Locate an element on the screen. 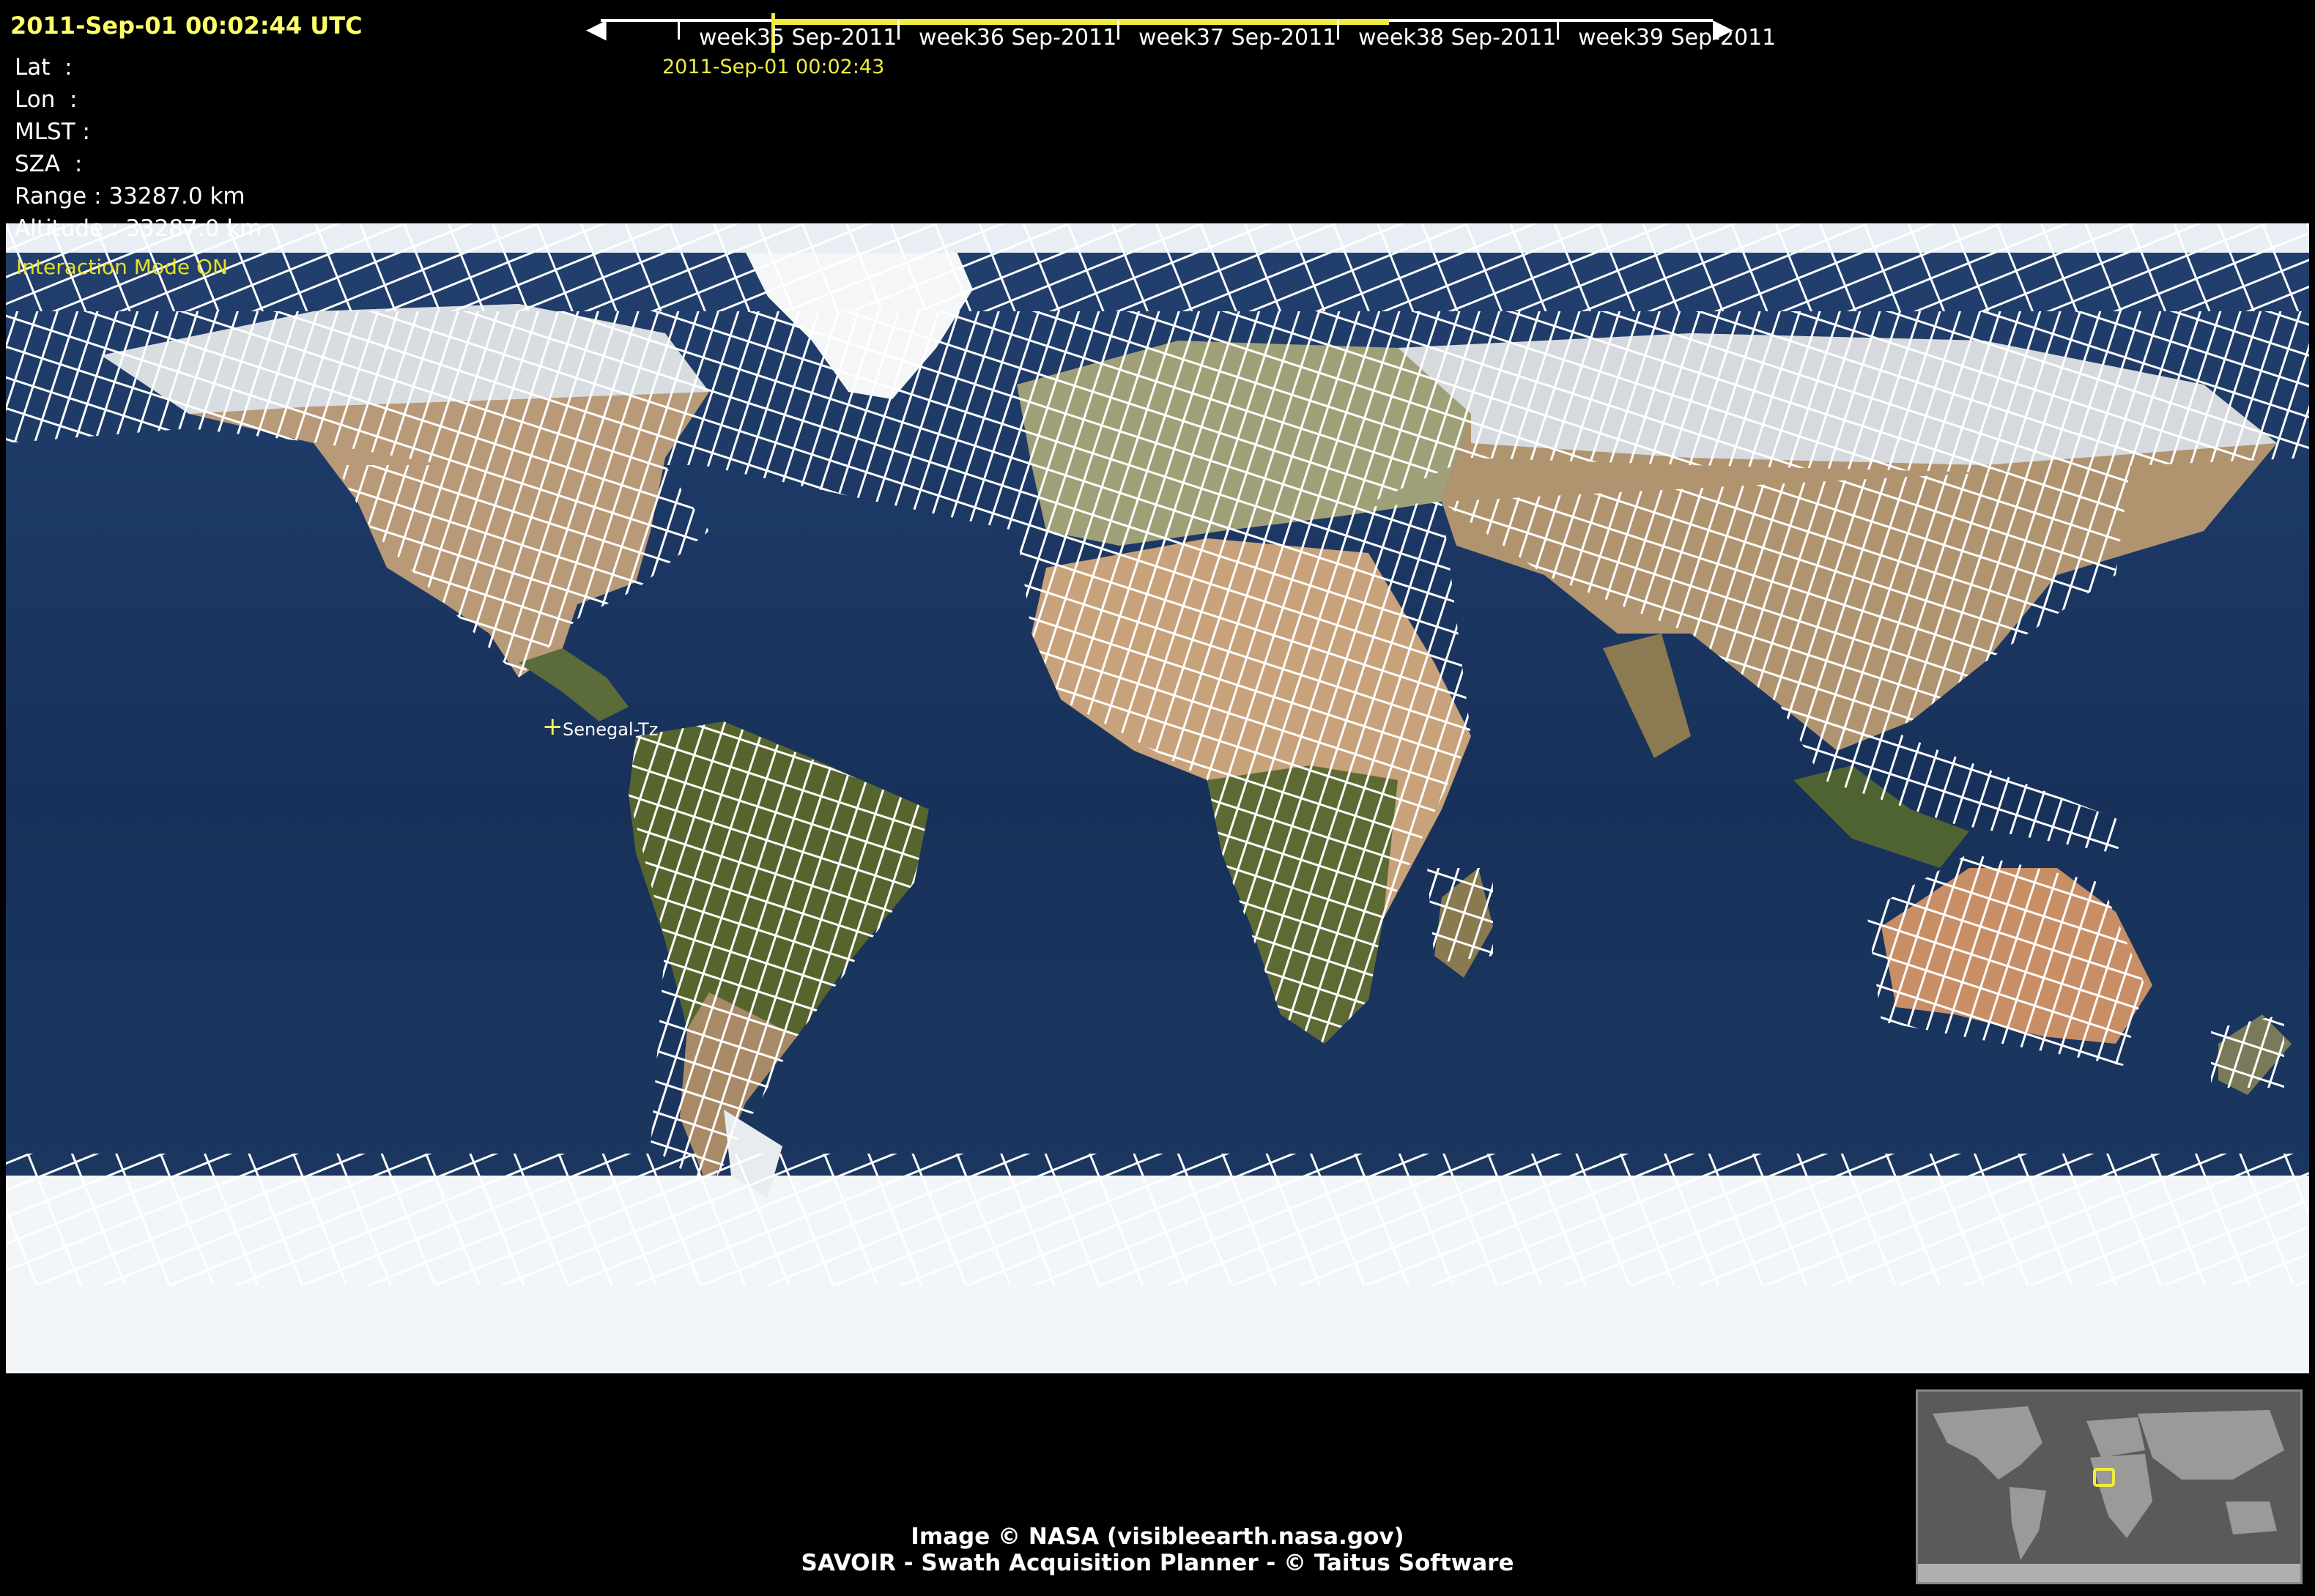 The width and height of the screenshot is (2315, 1596). overview-canvas is located at coordinates (2109, 1487).